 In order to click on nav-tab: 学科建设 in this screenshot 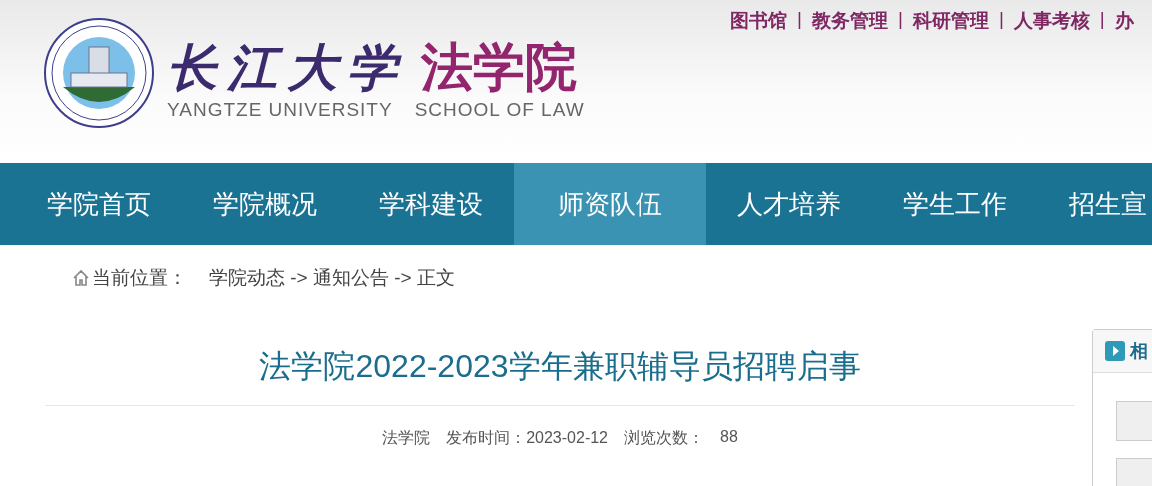, I will do `click(431, 204)`.